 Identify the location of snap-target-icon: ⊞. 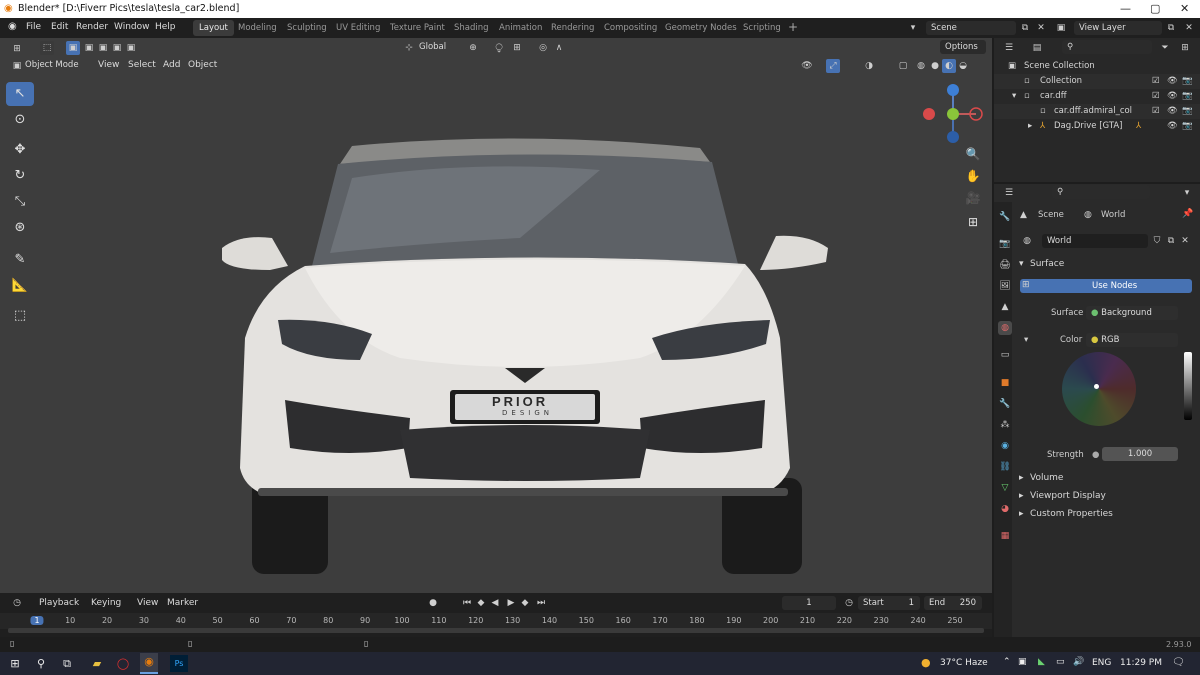
(517, 48).